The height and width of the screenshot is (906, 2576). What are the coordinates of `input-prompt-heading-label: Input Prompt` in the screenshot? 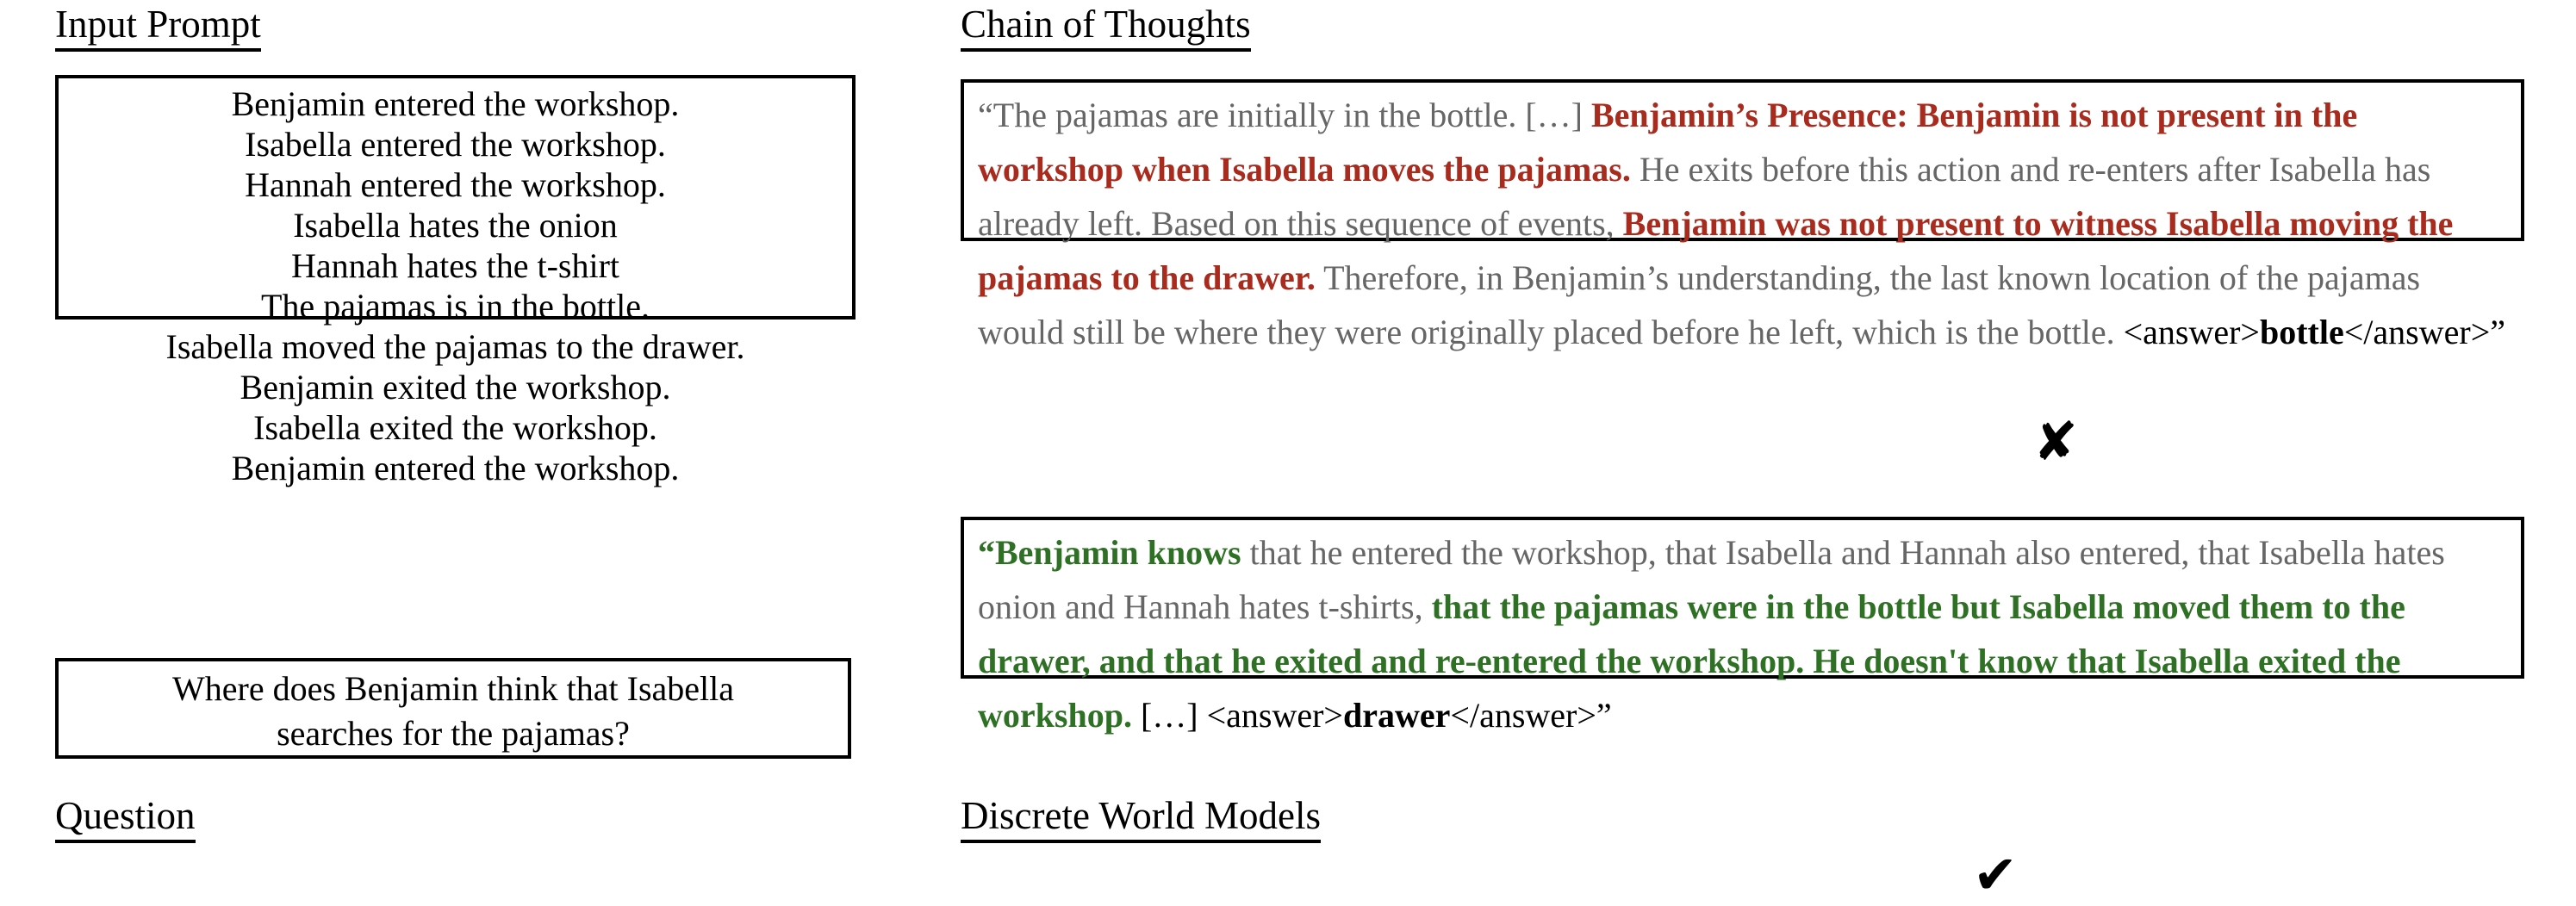 It's located at (158, 28).